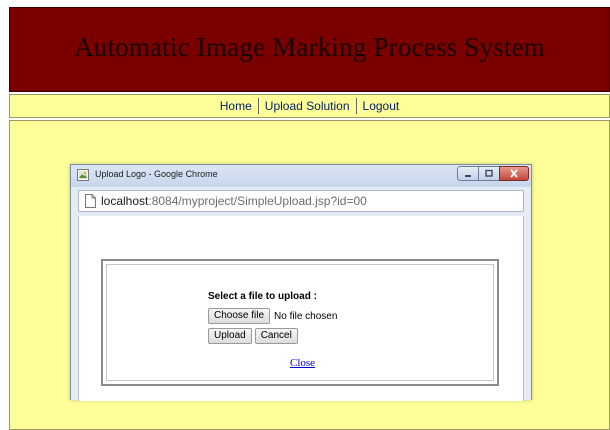 The height and width of the screenshot is (430, 610). I want to click on page-icon, so click(90, 201).